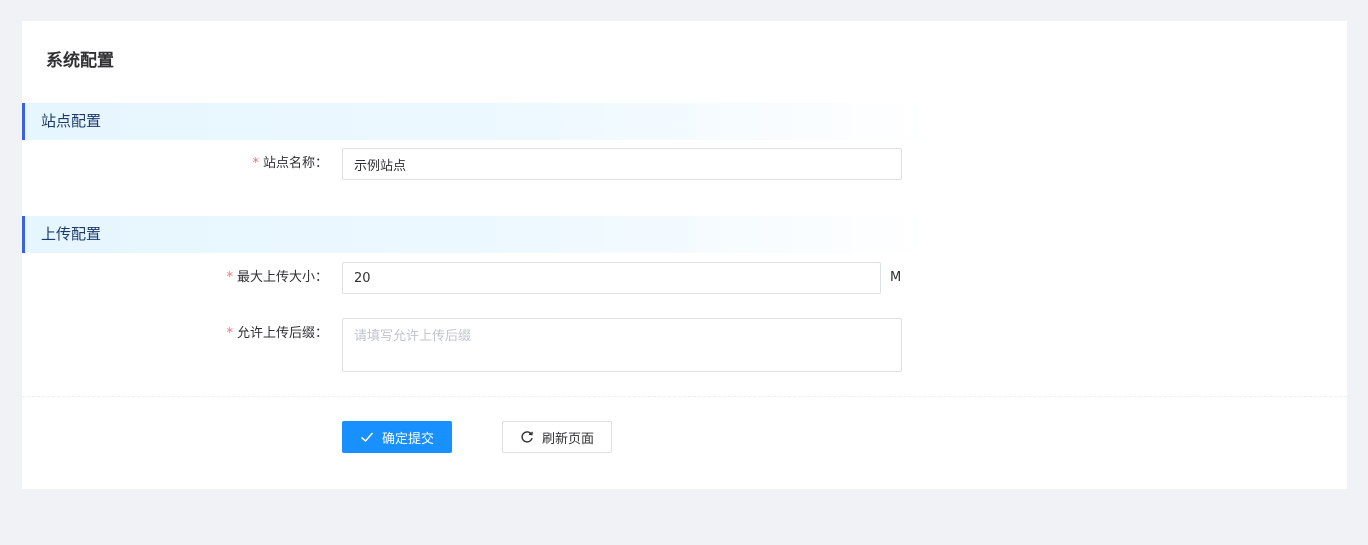 The width and height of the screenshot is (1368, 545). What do you see at coordinates (71, 234) in the screenshot?
I see `section-title-upload: 上传配置` at bounding box center [71, 234].